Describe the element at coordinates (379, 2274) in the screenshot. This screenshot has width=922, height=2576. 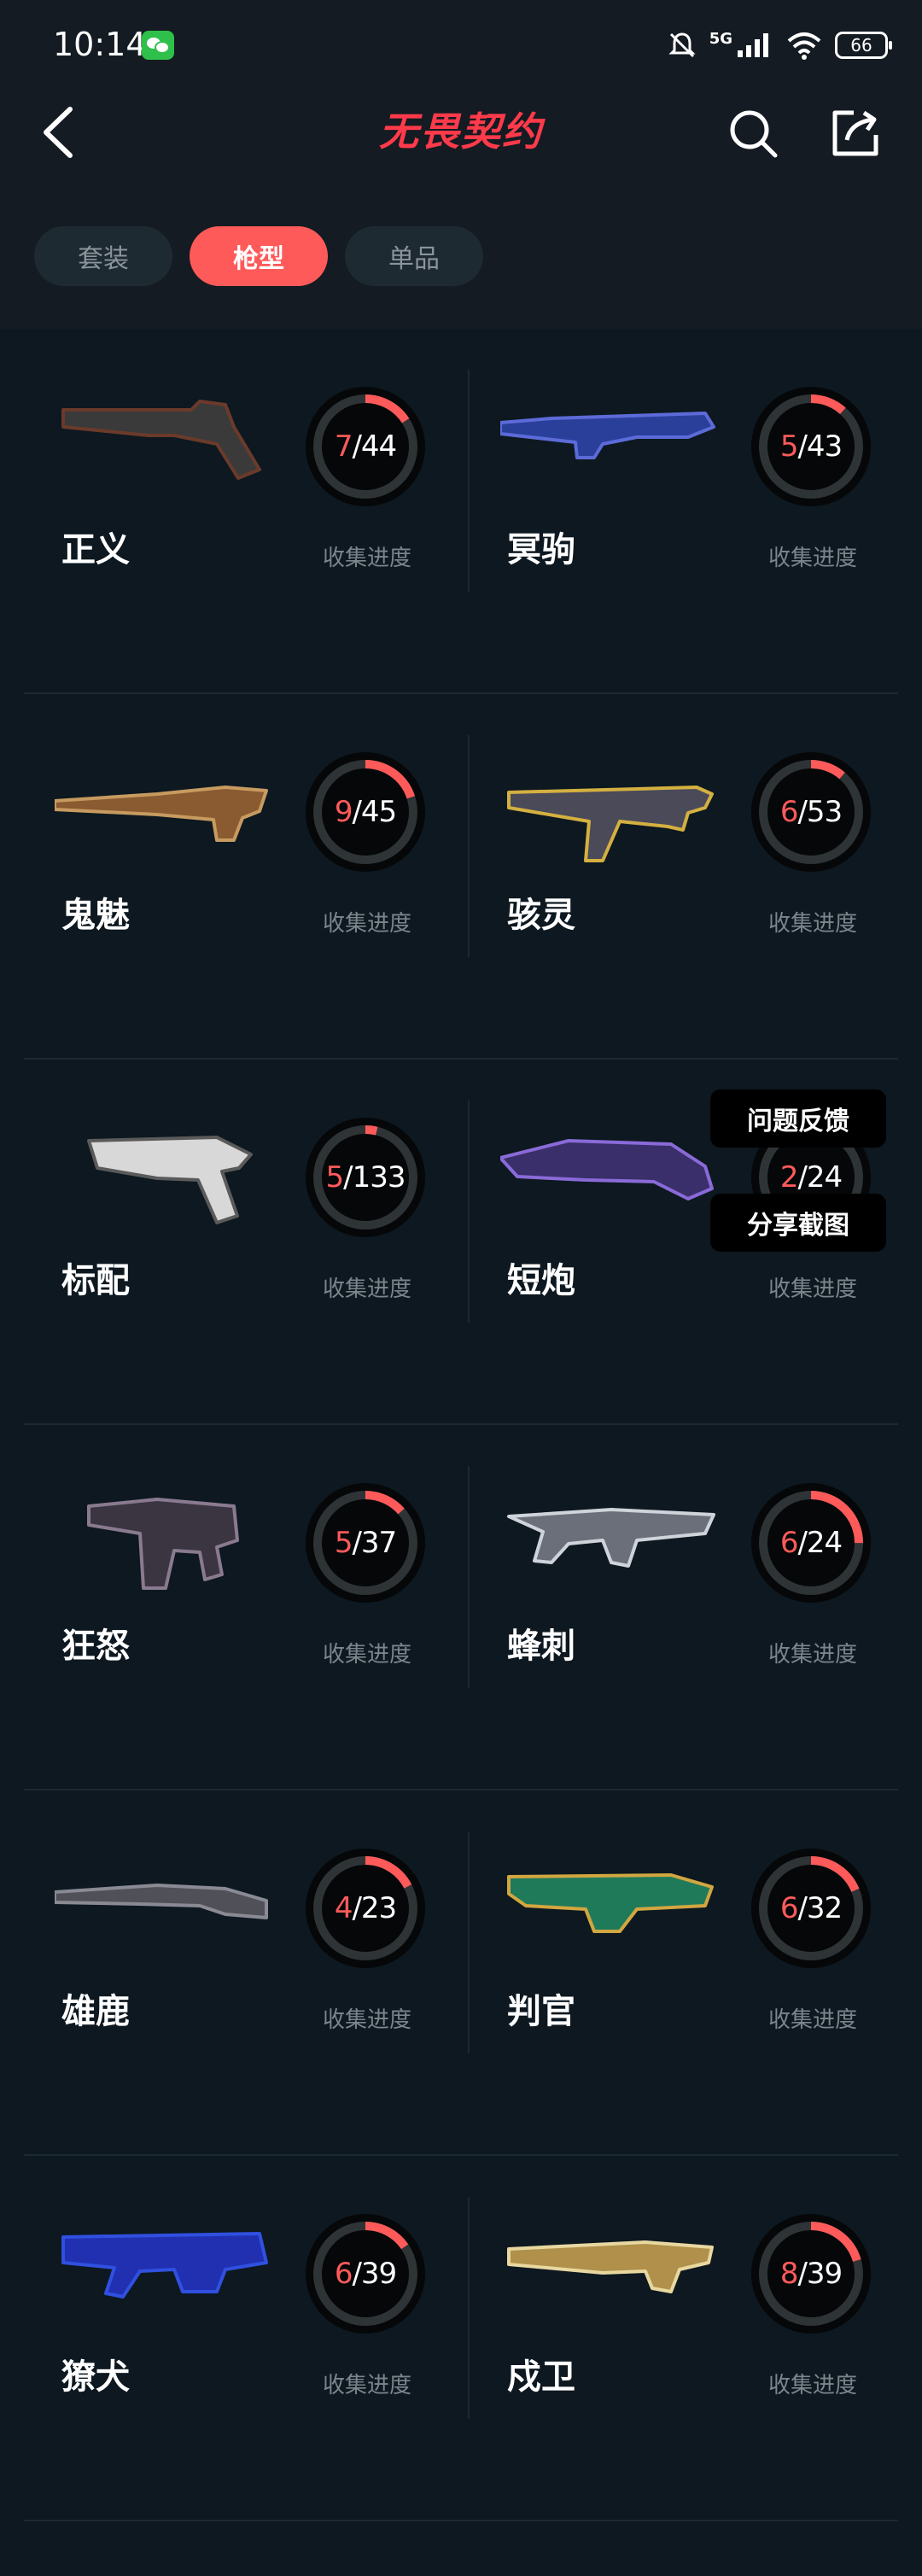
I see `total-count: 39` at that location.